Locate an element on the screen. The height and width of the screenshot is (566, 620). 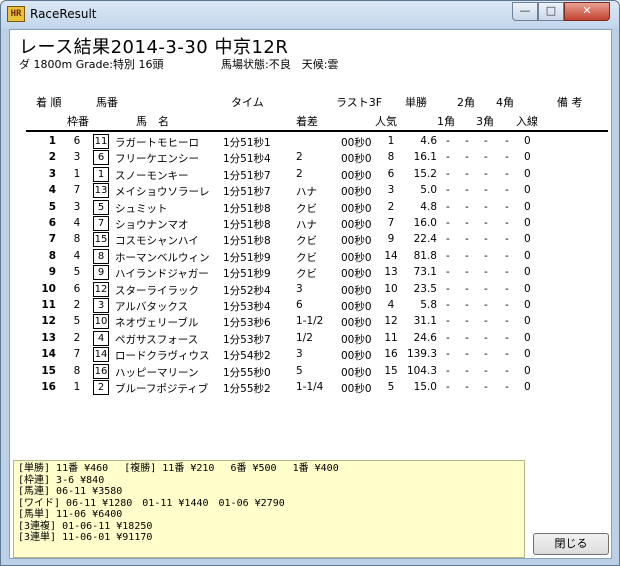
odds-cell: 4.6 is located at coordinates (428, 141).